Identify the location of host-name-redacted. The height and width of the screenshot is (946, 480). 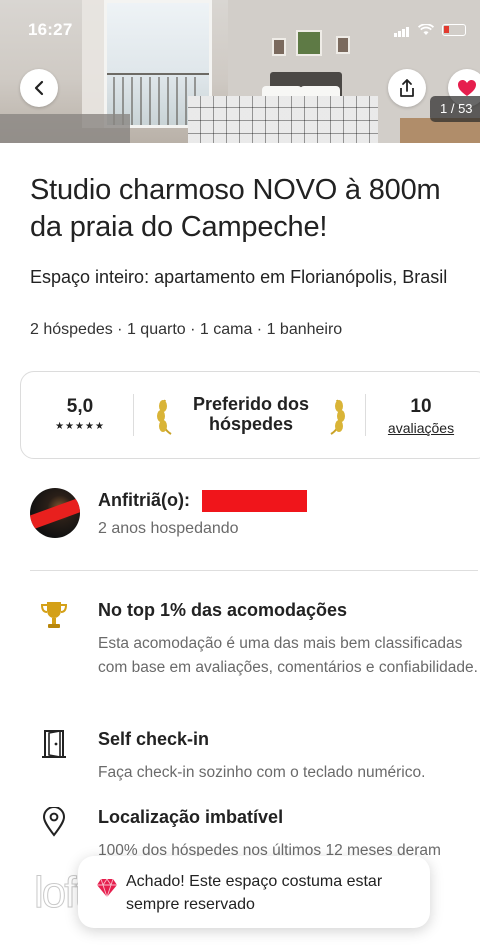
(254, 501).